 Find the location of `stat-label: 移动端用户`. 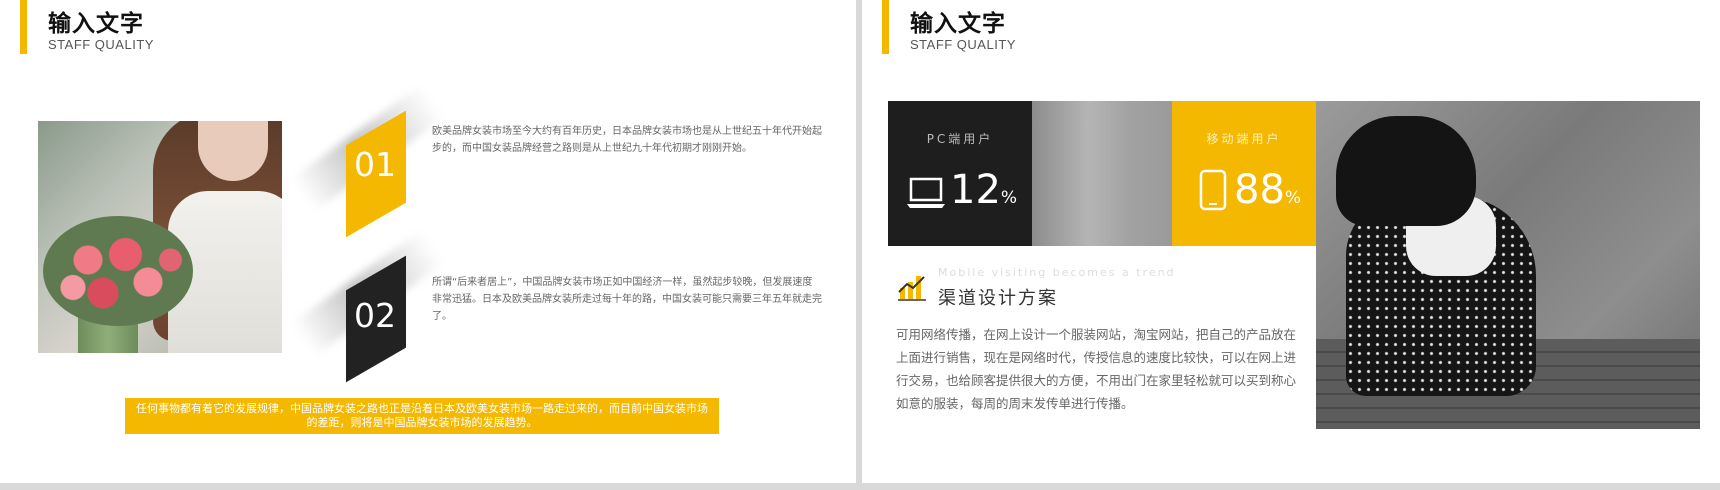

stat-label: 移动端用户 is located at coordinates (1244, 139).